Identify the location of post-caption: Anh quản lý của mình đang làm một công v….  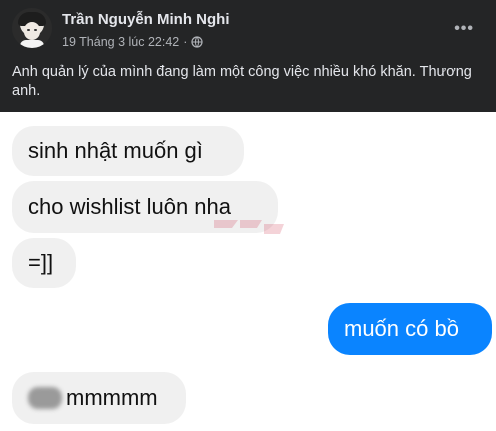
(242, 81).